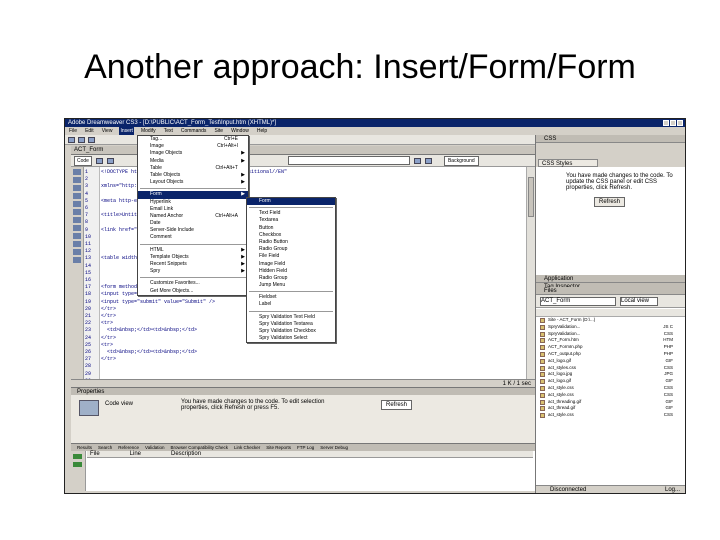 This screenshot has width=720, height=540. Describe the element at coordinates (531, 197) in the screenshot. I see `scroll-thumb` at that location.